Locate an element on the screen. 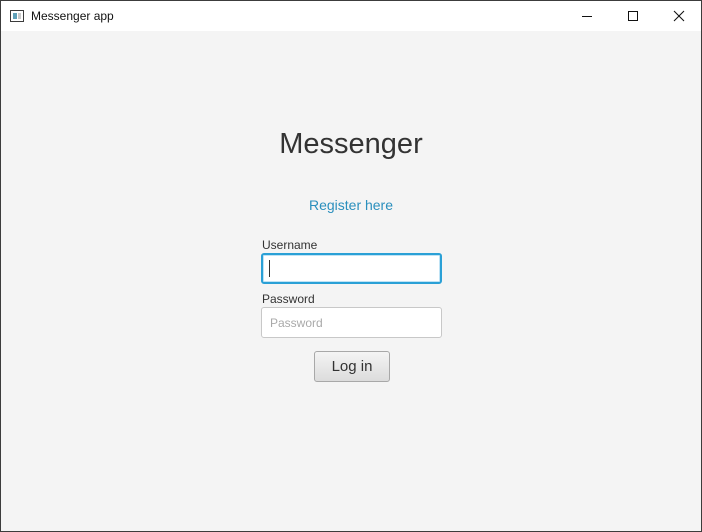 The image size is (702, 532). minimize-button is located at coordinates (587, 16).